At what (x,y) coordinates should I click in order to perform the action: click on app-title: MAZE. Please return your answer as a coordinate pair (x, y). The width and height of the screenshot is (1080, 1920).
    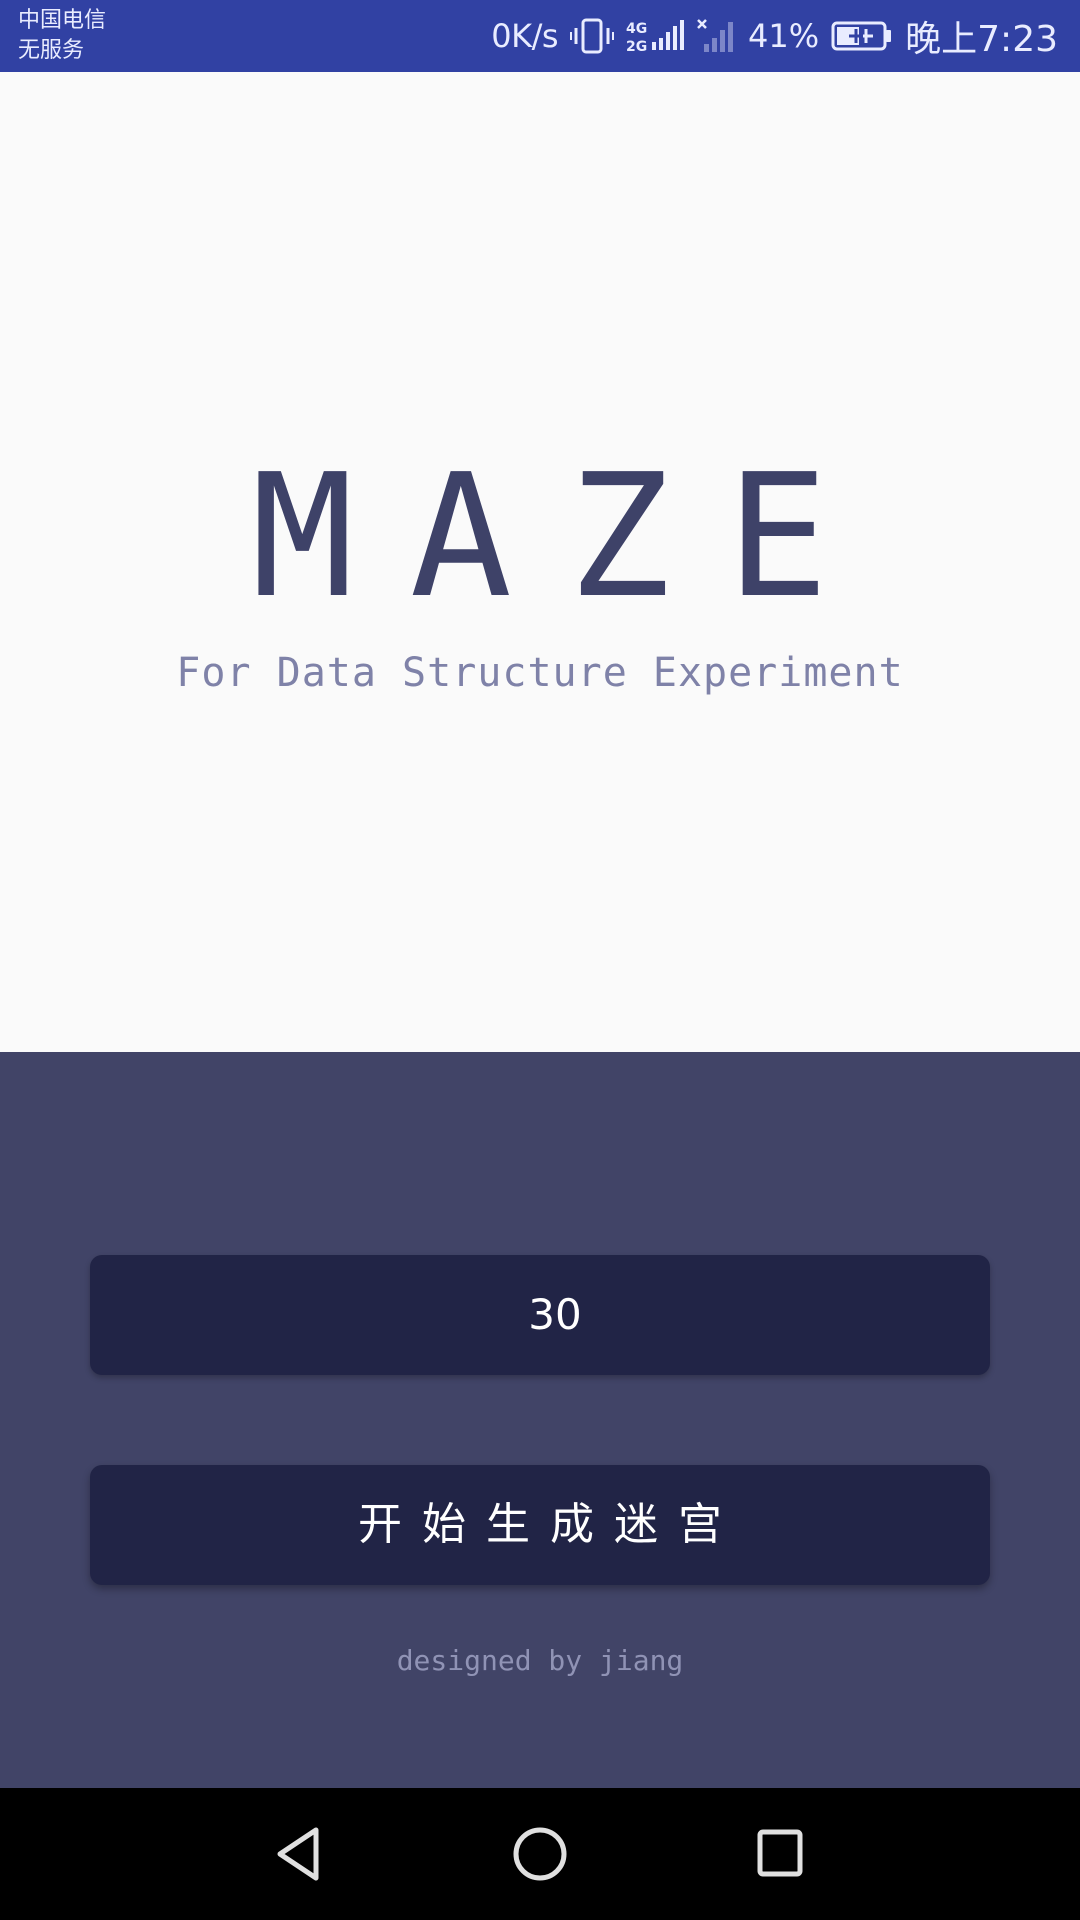
    Looking at the image, I should click on (568, 537).